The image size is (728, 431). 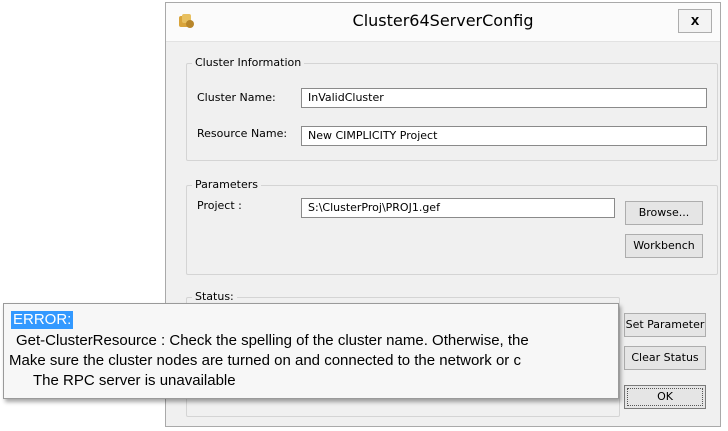 What do you see at coordinates (665, 358) in the screenshot?
I see `clear-status-button: Clear Status` at bounding box center [665, 358].